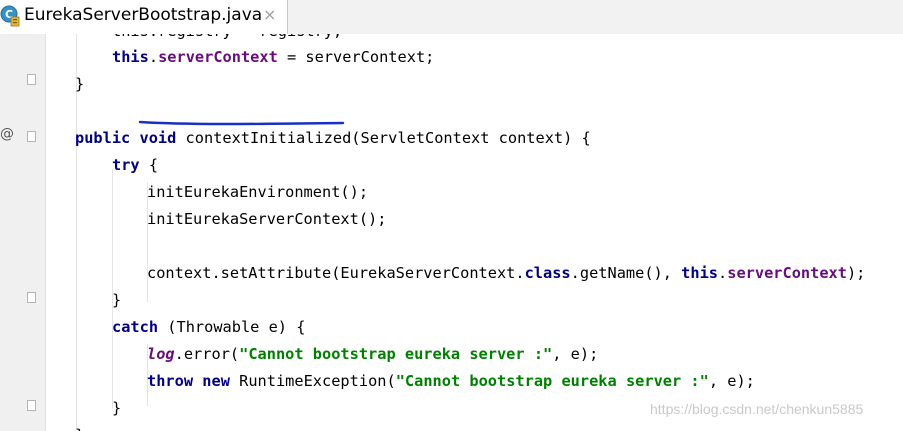 The image size is (903, 431). What do you see at coordinates (149, 165) in the screenshot?
I see `code-token: {` at bounding box center [149, 165].